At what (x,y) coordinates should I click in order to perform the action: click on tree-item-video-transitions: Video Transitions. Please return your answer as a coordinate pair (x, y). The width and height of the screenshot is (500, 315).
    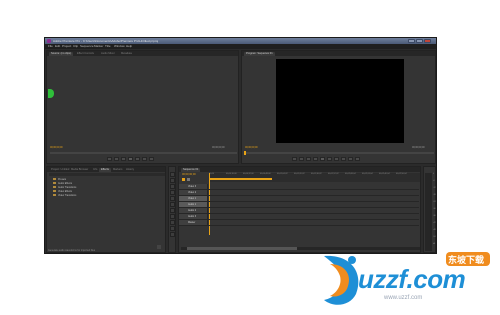
    Looking at the image, I should click on (64, 195).